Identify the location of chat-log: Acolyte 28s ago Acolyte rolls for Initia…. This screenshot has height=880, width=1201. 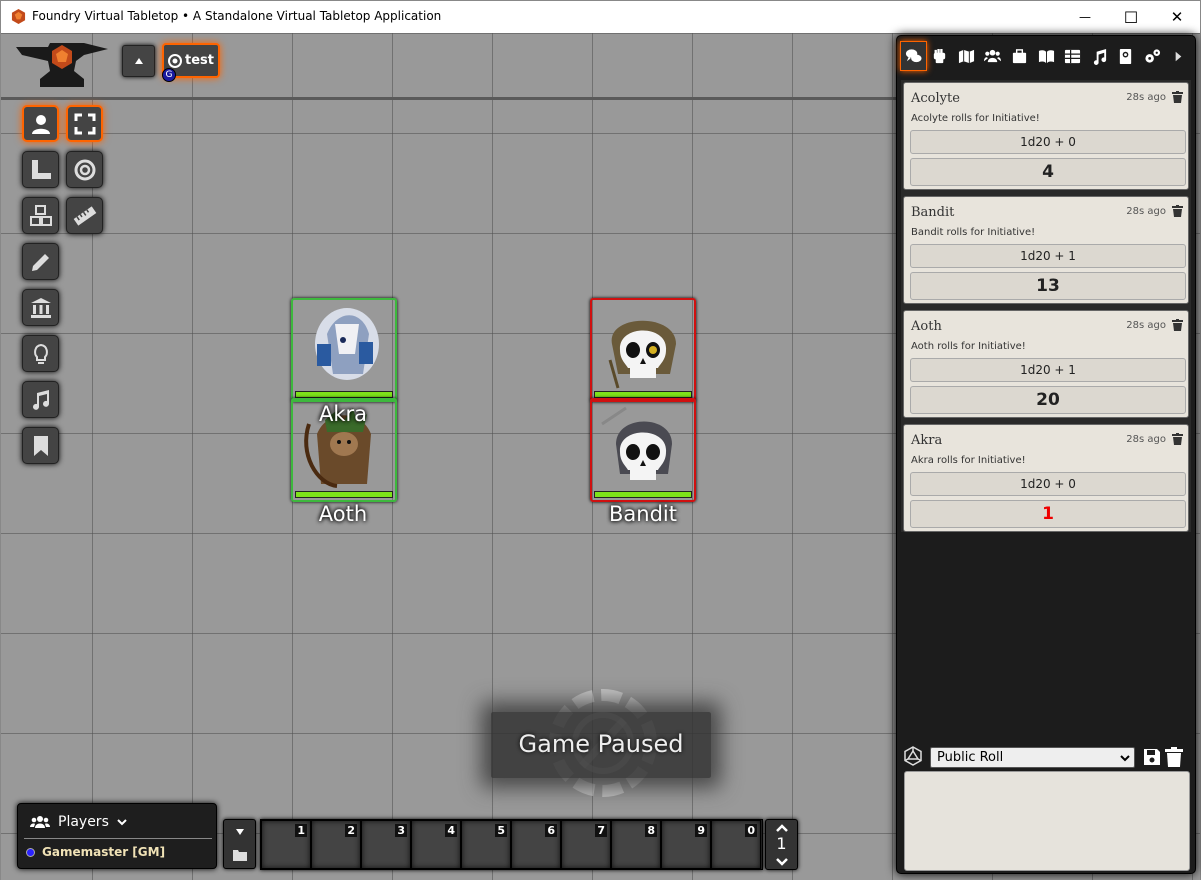
(1046, 306).